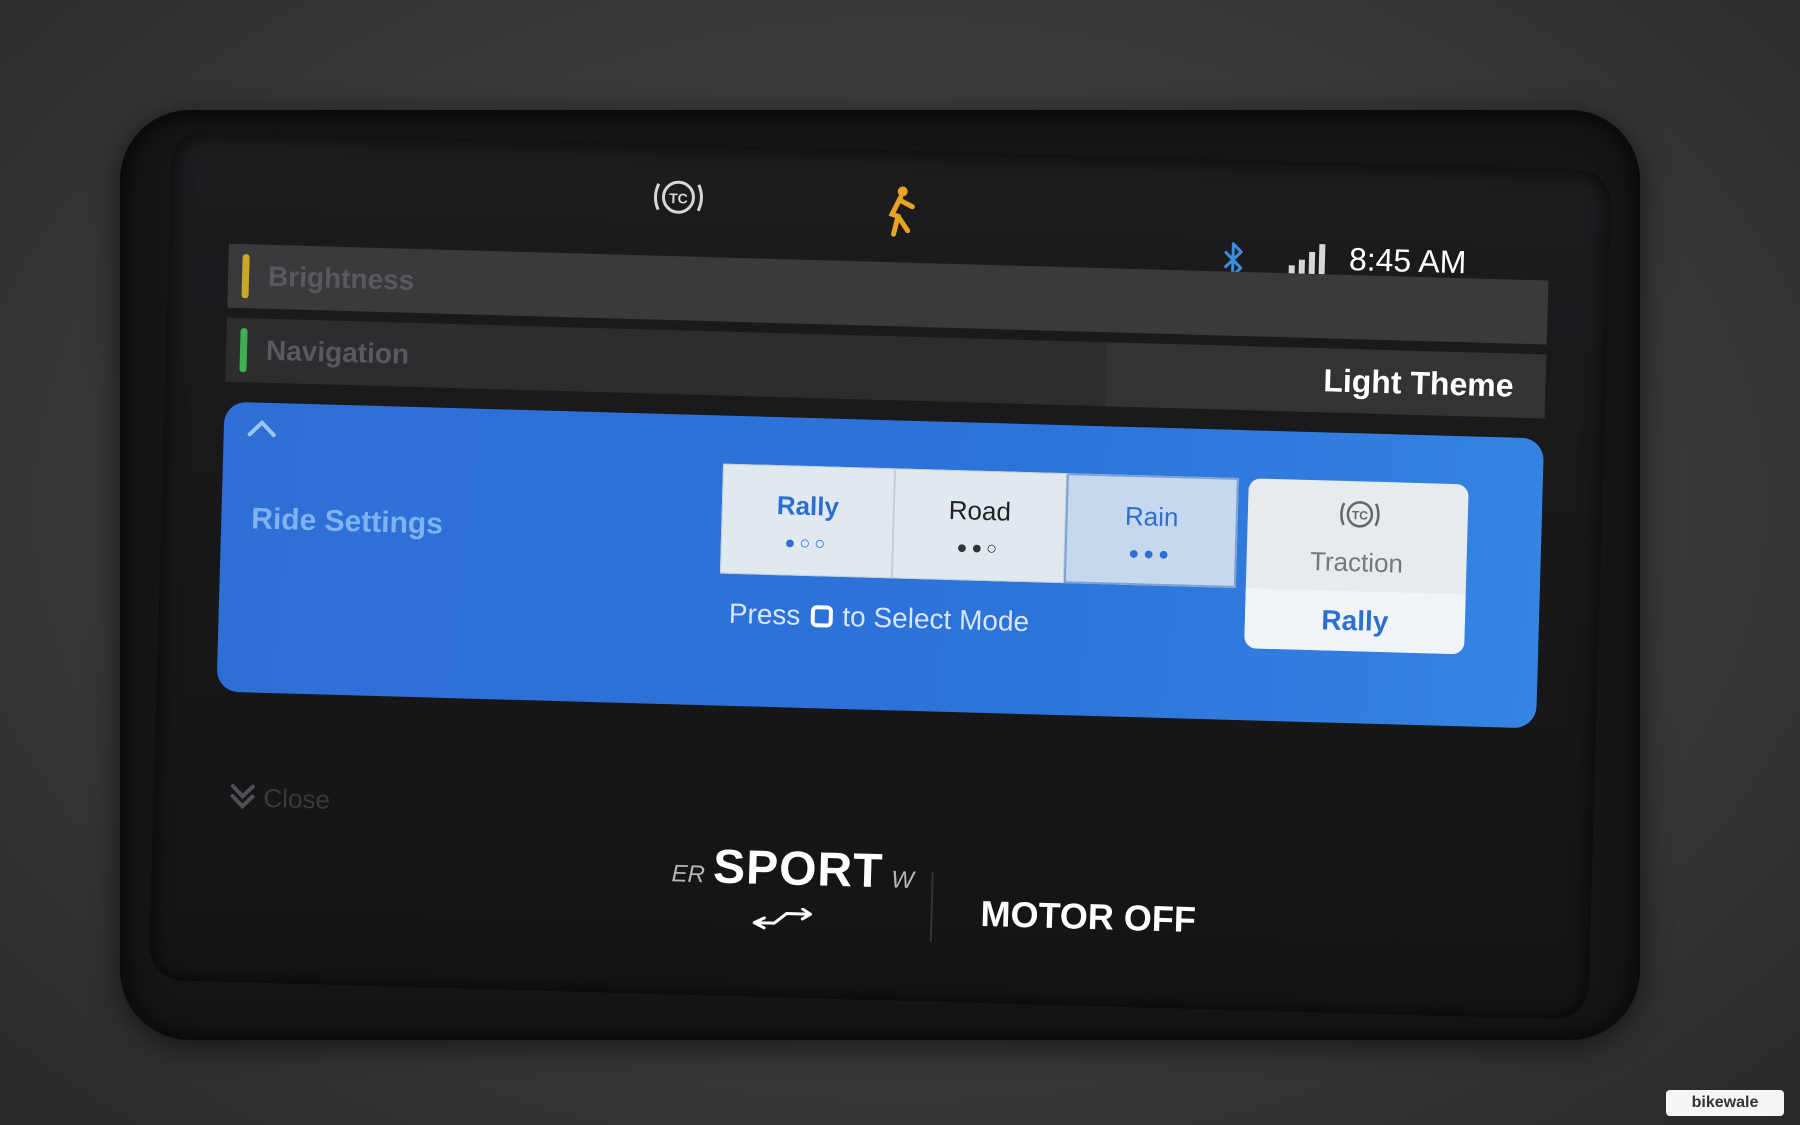 This screenshot has height=1125, width=1800. Describe the element at coordinates (902, 880) in the screenshot. I see `drive-mode-right-letter: W` at that location.